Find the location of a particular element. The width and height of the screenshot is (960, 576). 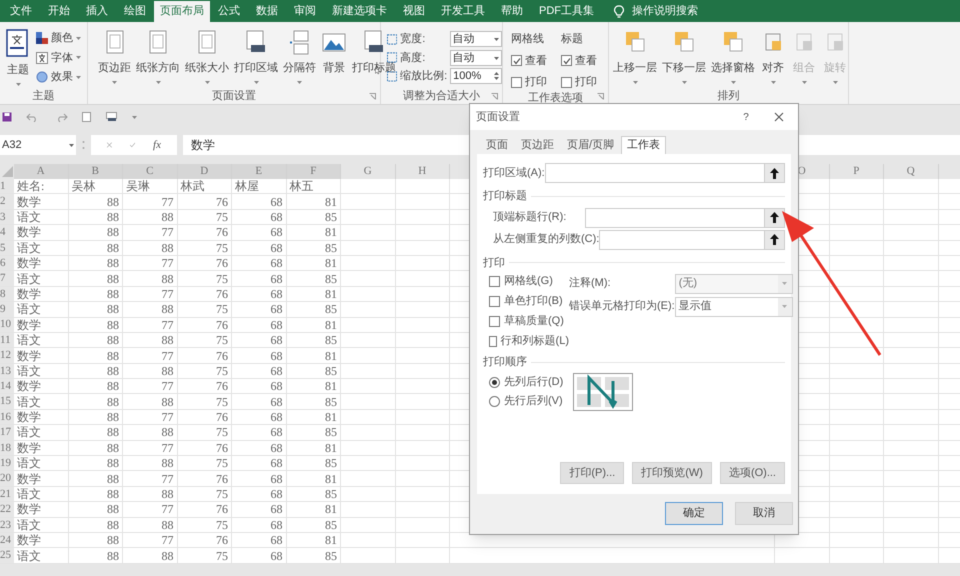

row-header: 16 is located at coordinates (7, 417).